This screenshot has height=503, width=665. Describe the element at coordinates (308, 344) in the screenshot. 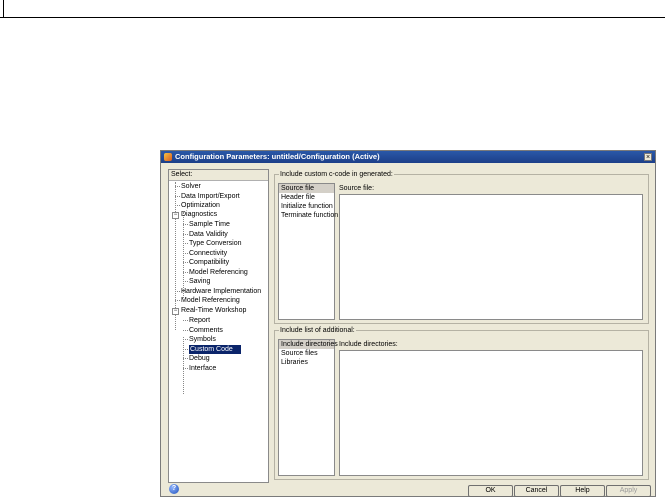

I see `list-item-include-directories: Include directories` at that location.